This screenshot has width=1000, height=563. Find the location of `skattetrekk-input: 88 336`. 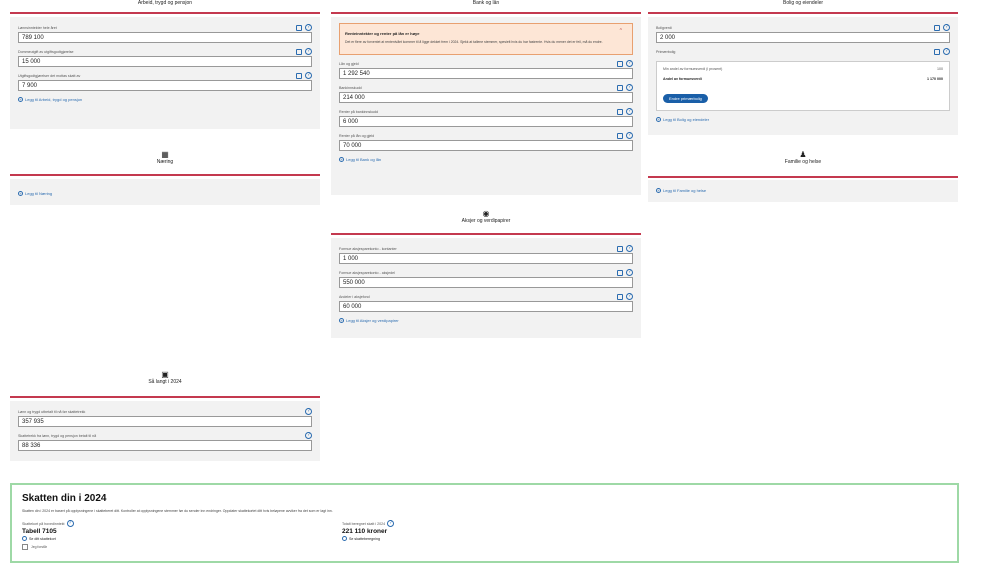

skattetrekk-input: 88 336 is located at coordinates (165, 445).